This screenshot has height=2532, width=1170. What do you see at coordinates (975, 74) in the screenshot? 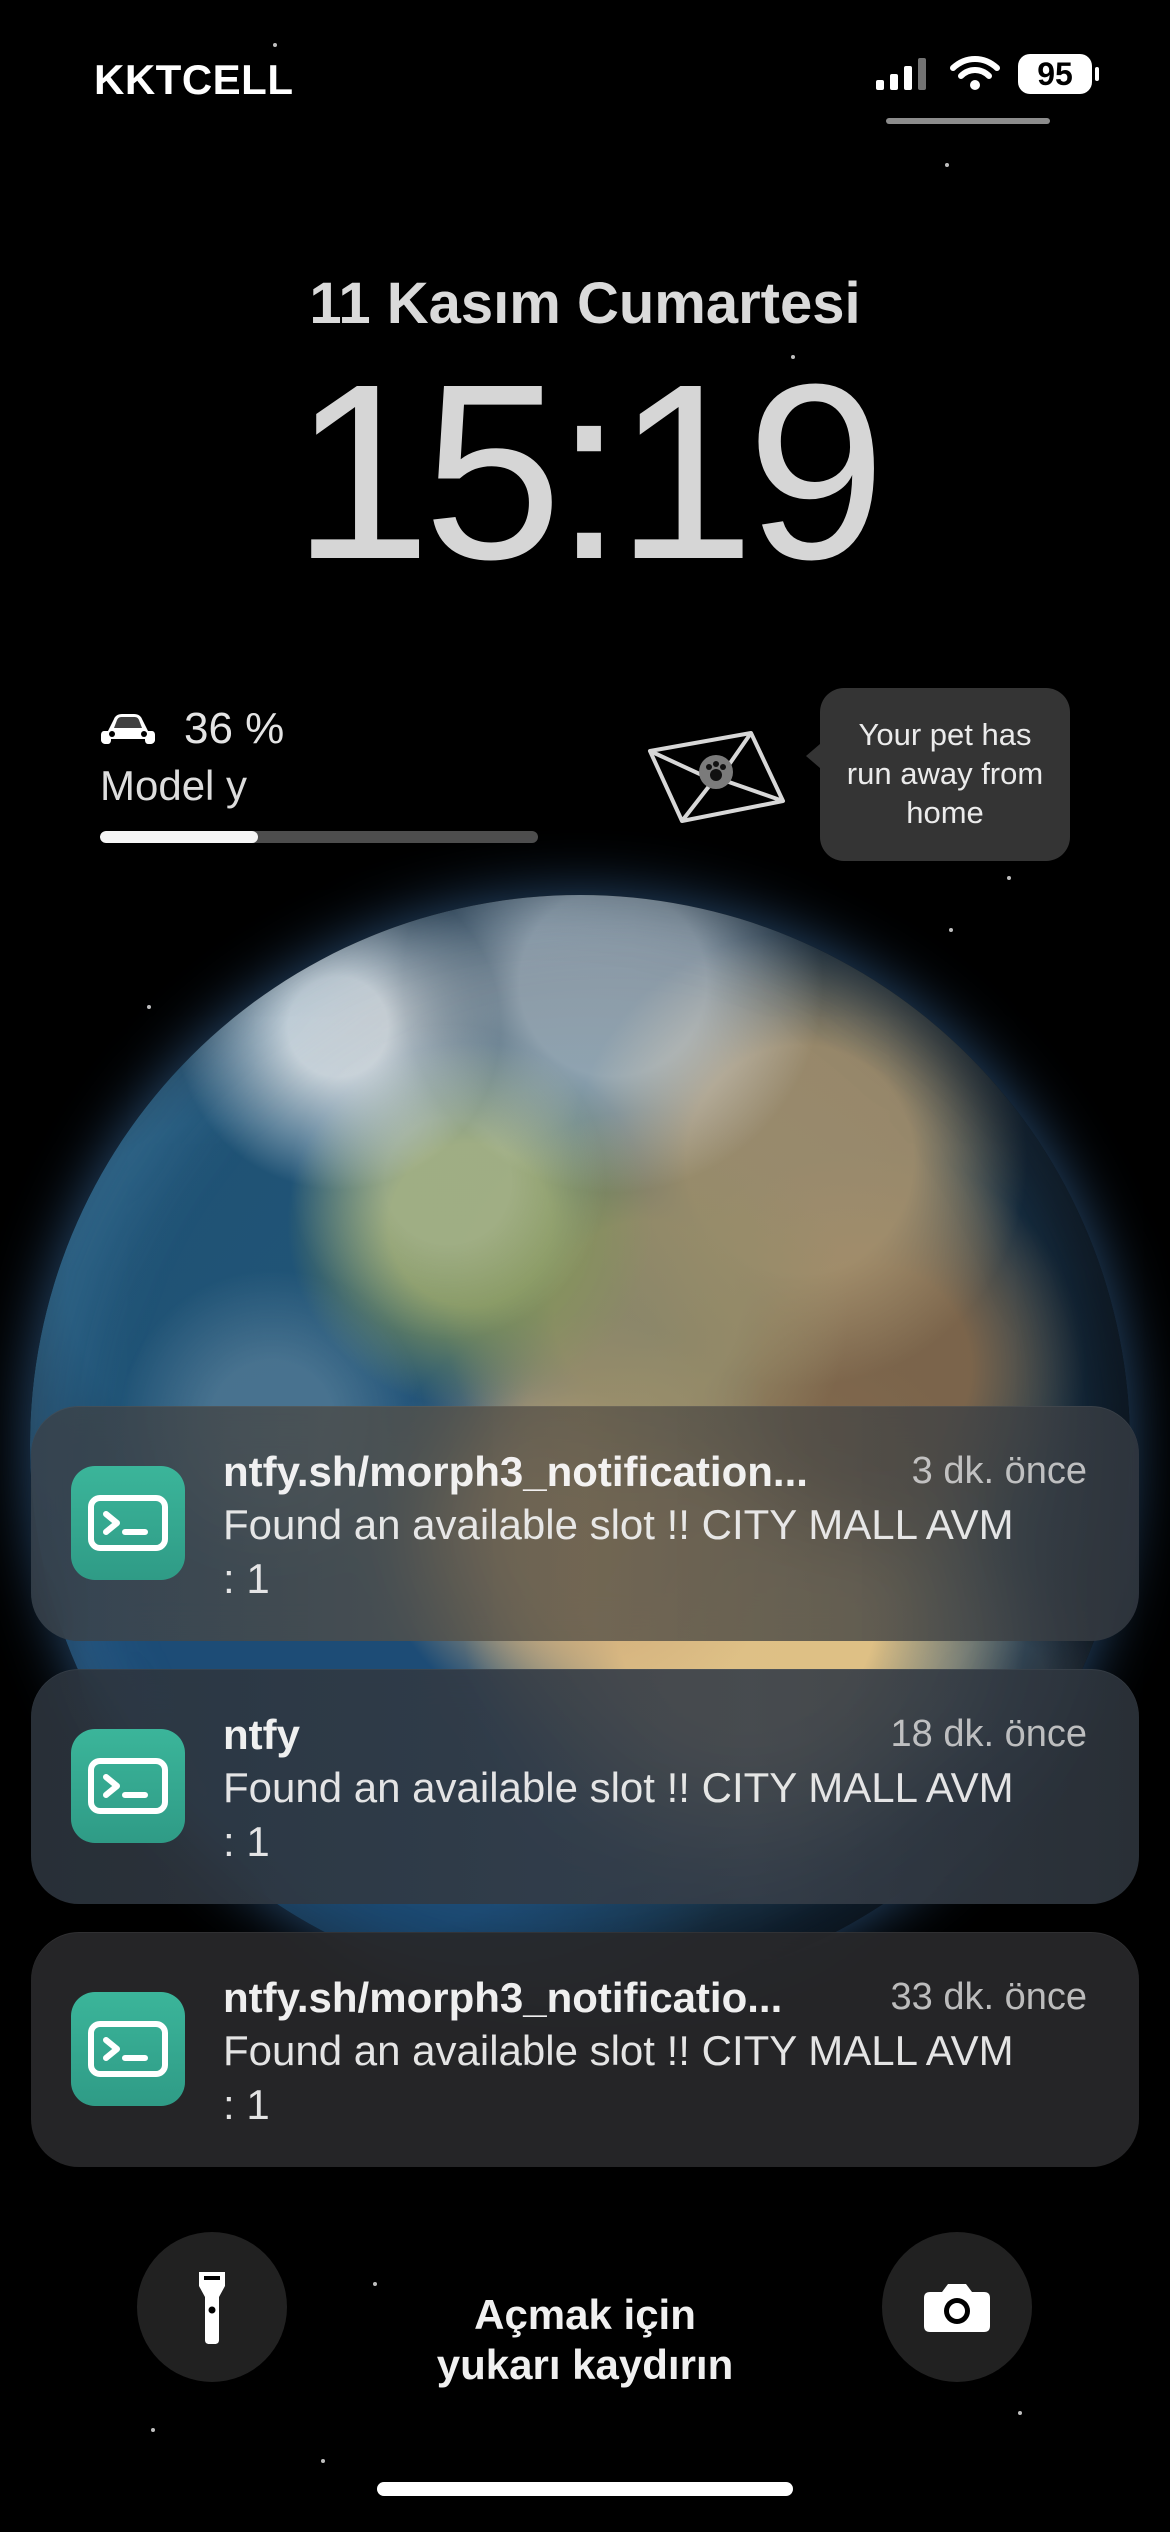
I see `wifi-icon` at bounding box center [975, 74].